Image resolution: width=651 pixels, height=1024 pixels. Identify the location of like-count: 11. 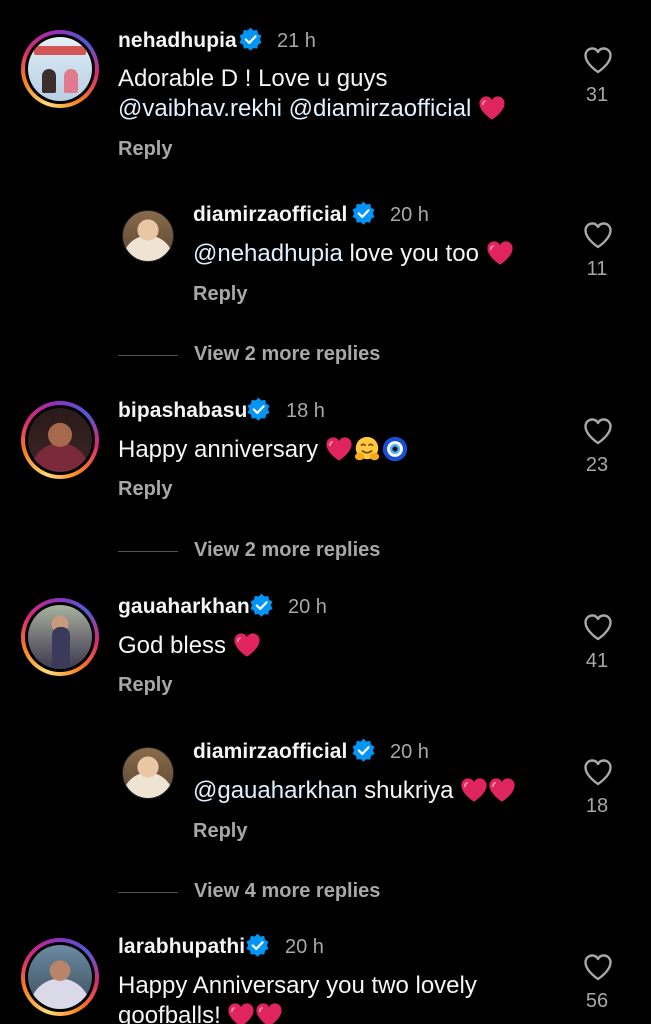
(597, 269).